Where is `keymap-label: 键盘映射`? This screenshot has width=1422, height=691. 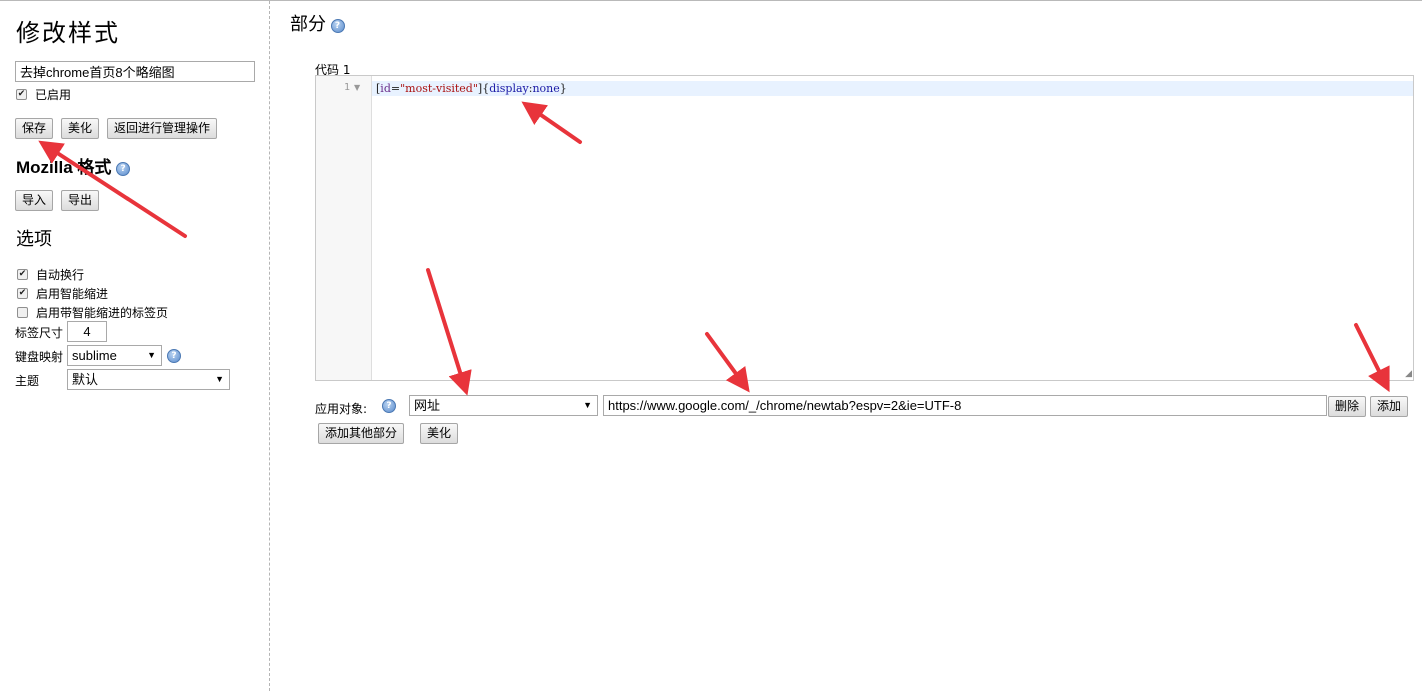
keymap-label: 键盘映射 is located at coordinates (39, 357).